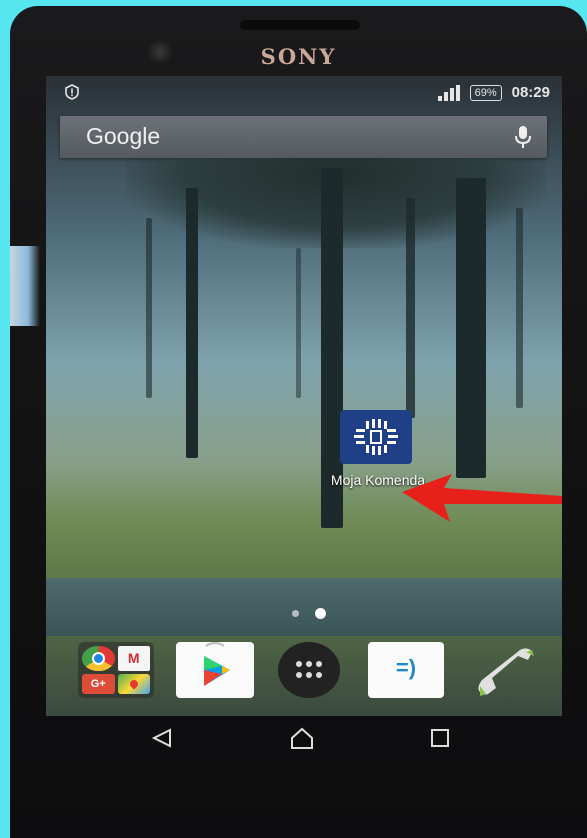 The width and height of the screenshot is (587, 838). What do you see at coordinates (133, 658) in the screenshot?
I see `gmail-icon: M` at bounding box center [133, 658].